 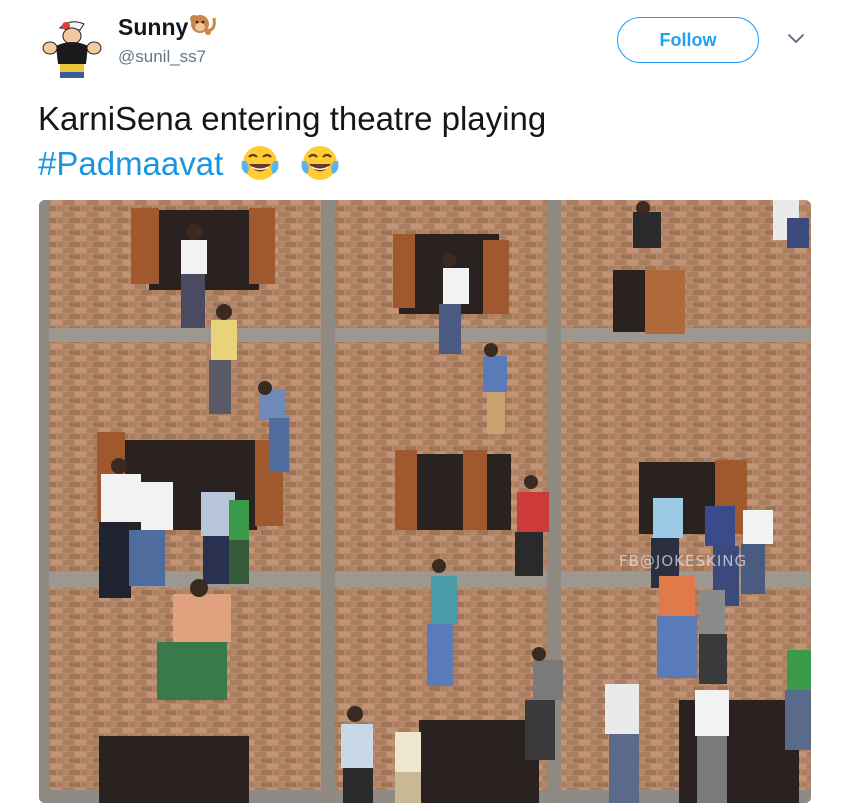 What do you see at coordinates (425, 45) in the screenshot?
I see `tweet-header: Sunny @sunil_ss7 Follow` at bounding box center [425, 45].